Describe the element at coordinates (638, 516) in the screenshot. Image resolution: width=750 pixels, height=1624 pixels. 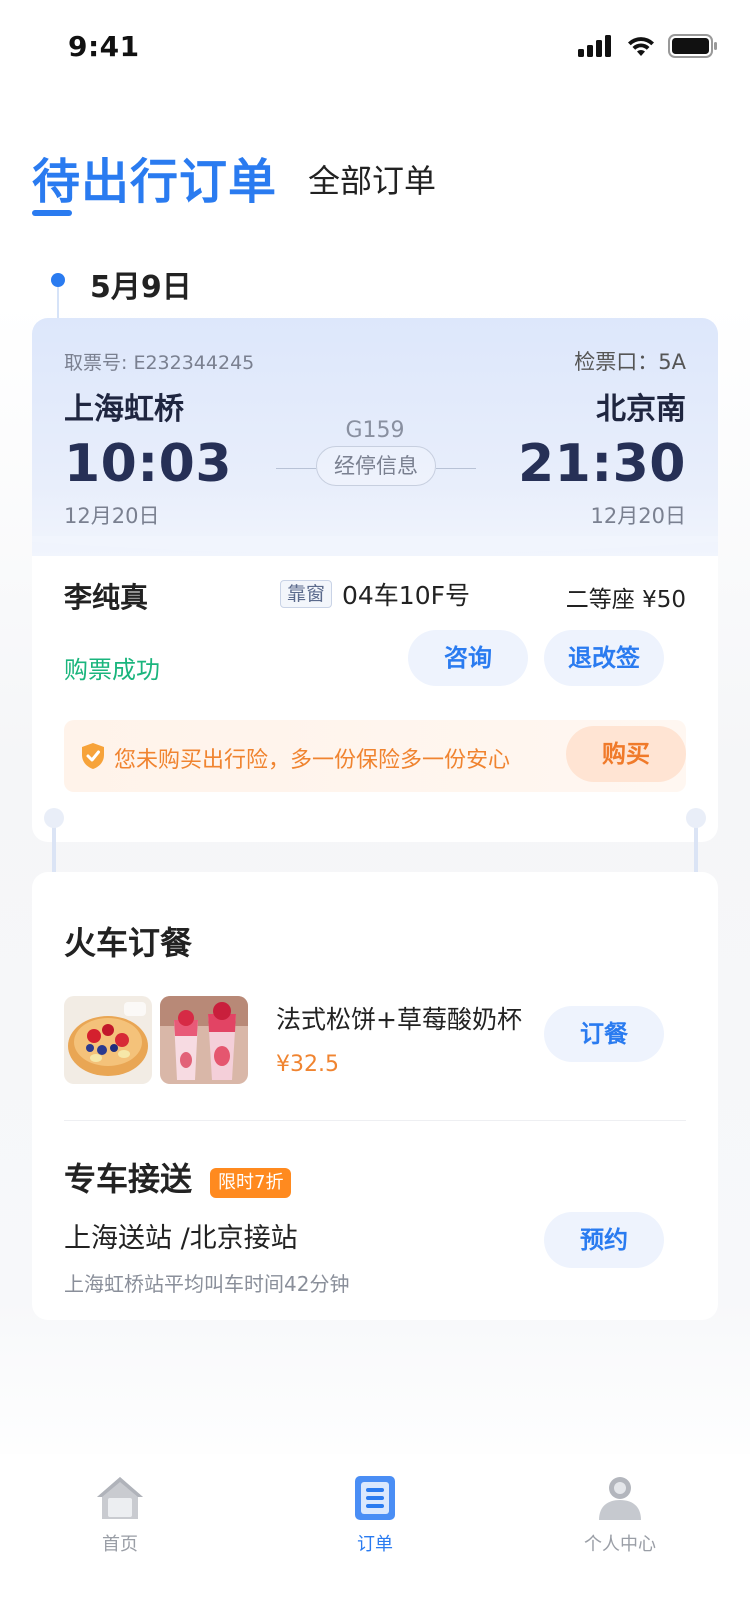
I see `arrival-date: 12月20日` at that location.